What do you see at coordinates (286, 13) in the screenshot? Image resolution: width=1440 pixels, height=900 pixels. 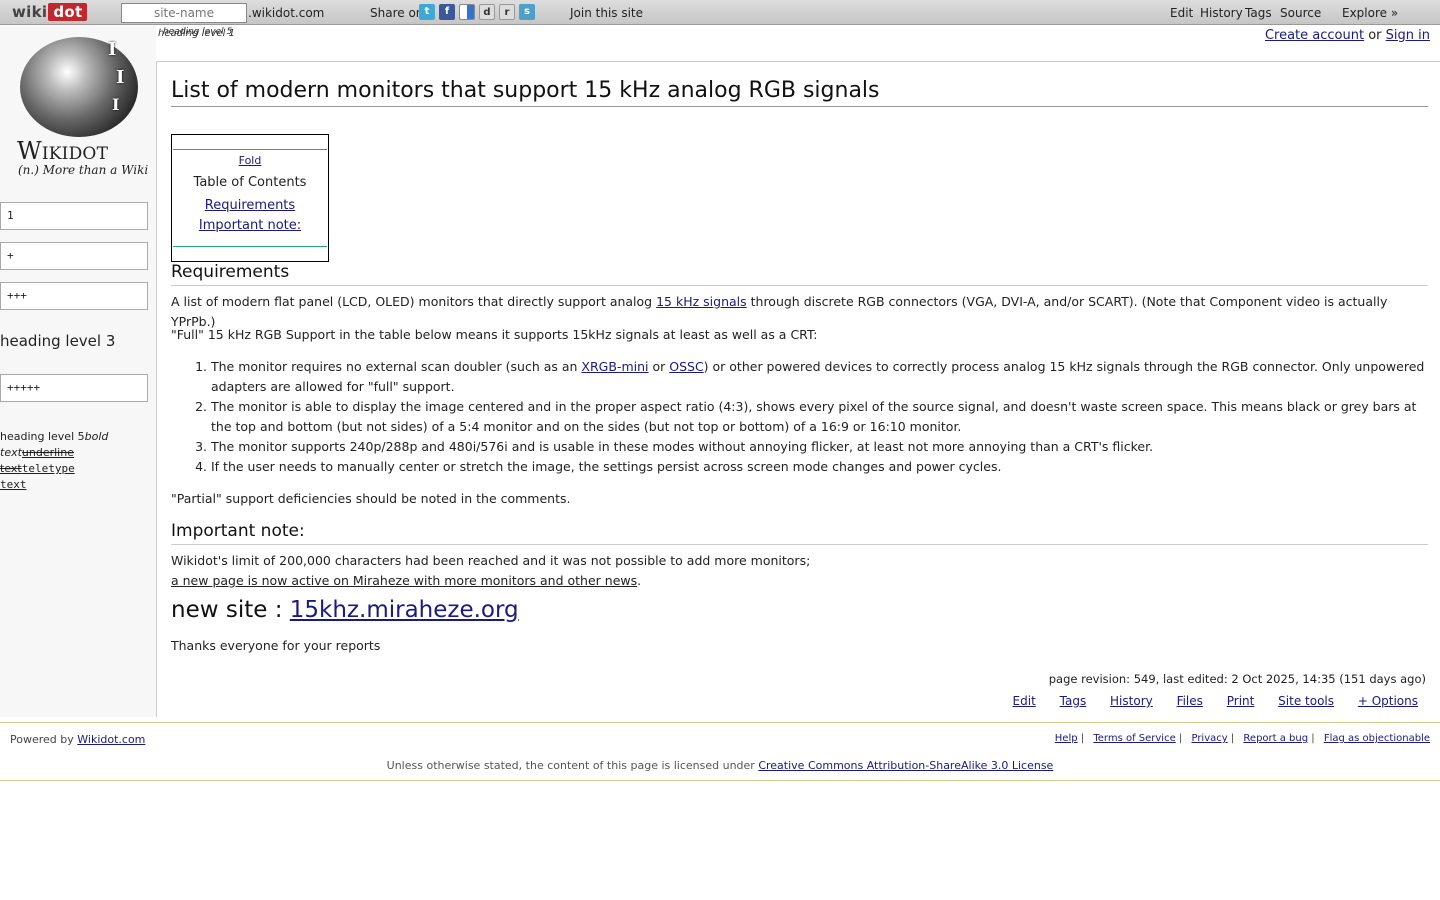 I see `site-suffix: .wikidot.com` at bounding box center [286, 13].